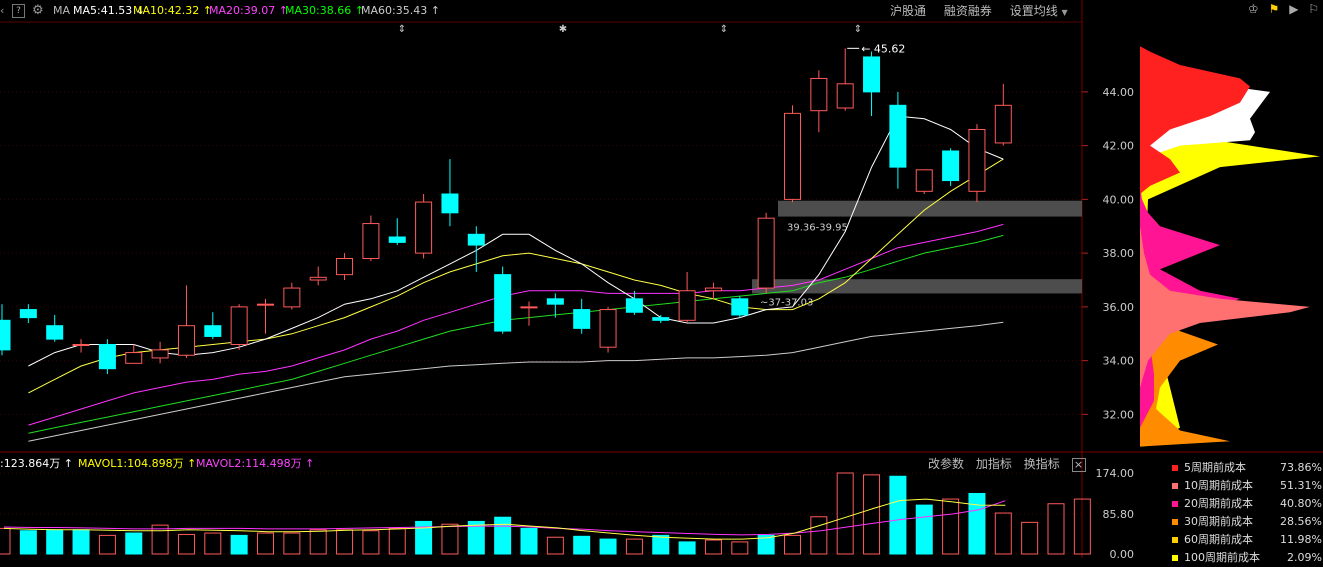  Describe the element at coordinates (400, 10) in the screenshot. I see `ma-value-4: MA60:35.43 ↑` at that location.